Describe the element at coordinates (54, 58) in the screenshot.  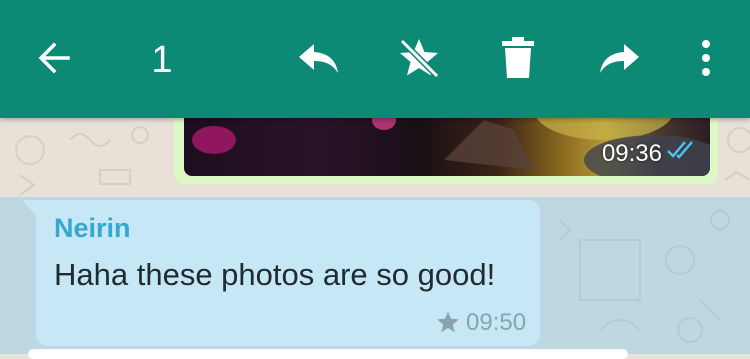
I see `back-arrow-icon` at that location.